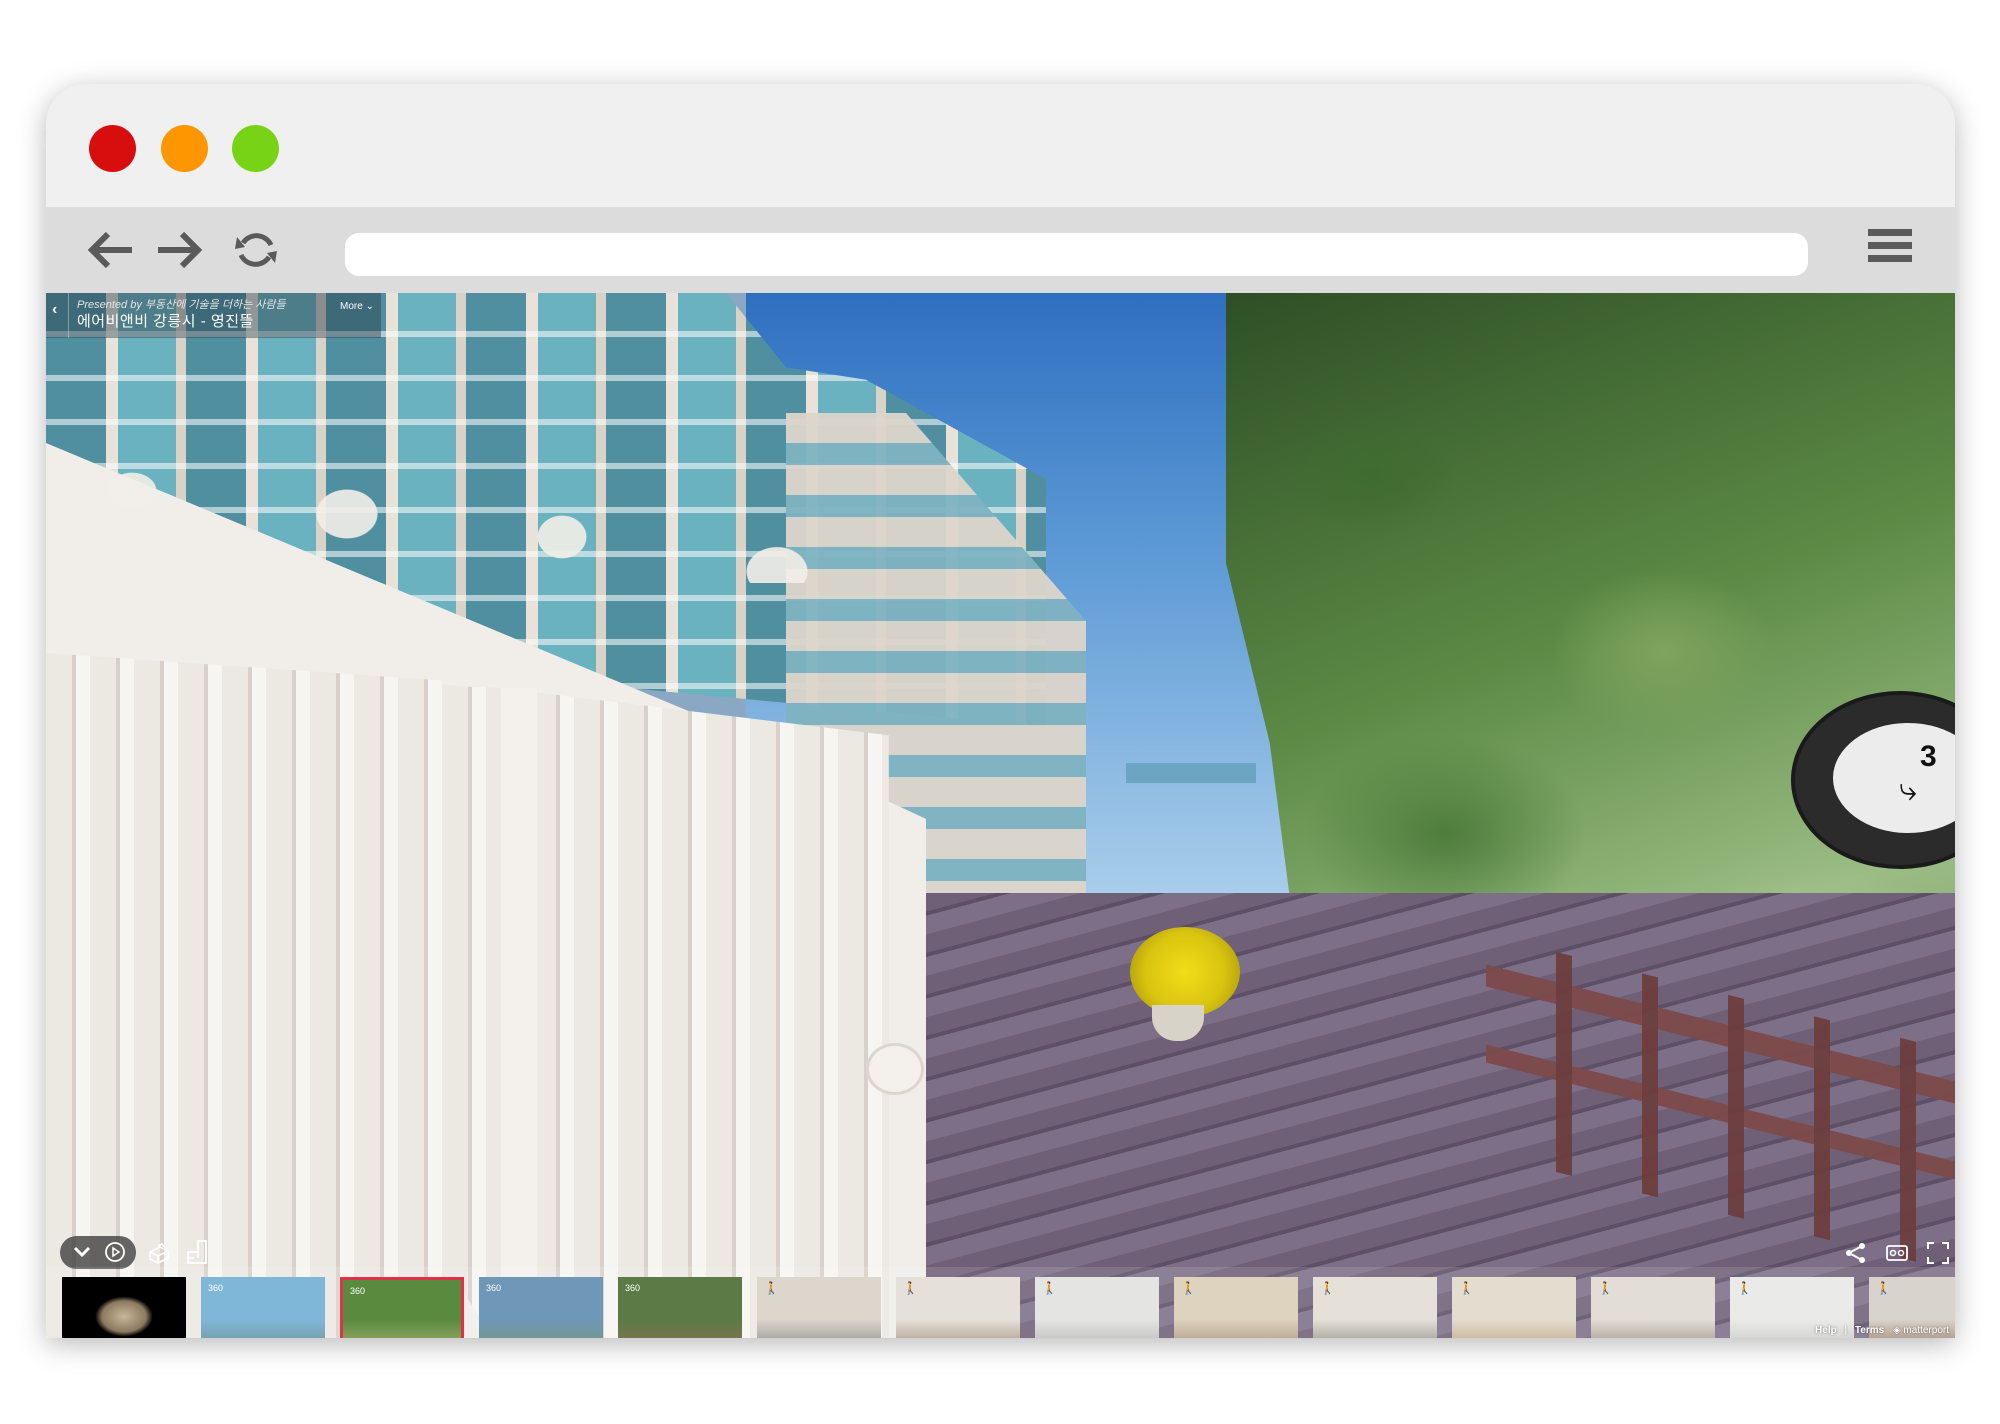 The image size is (2000, 1424). I want to click on arrow-right-icon, so click(180, 250).